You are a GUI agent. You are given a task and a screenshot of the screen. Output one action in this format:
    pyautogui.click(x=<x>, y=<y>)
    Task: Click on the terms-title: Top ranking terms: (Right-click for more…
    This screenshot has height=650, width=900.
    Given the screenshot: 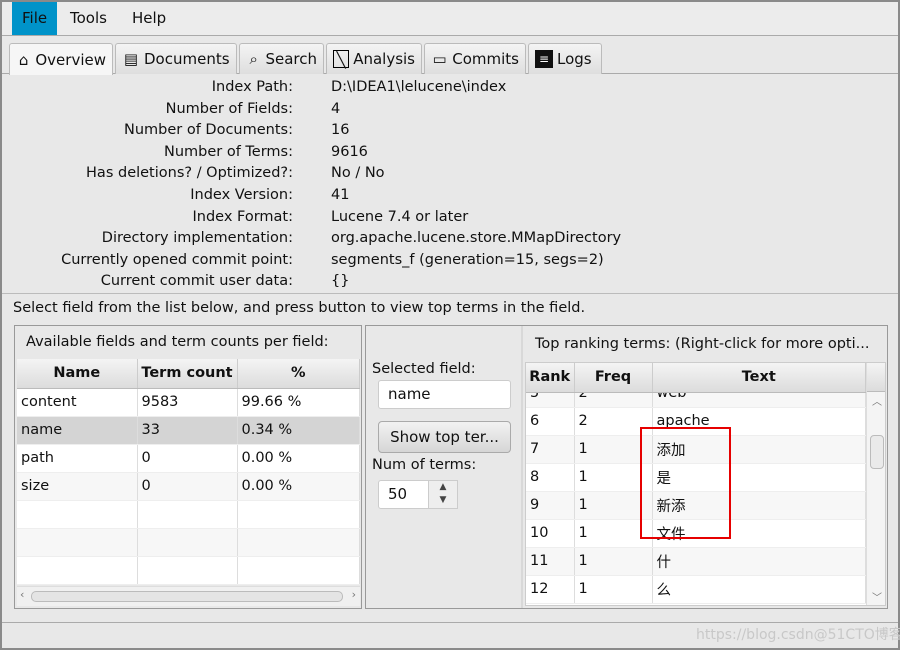 What is the action you would take?
    pyautogui.click(x=702, y=344)
    